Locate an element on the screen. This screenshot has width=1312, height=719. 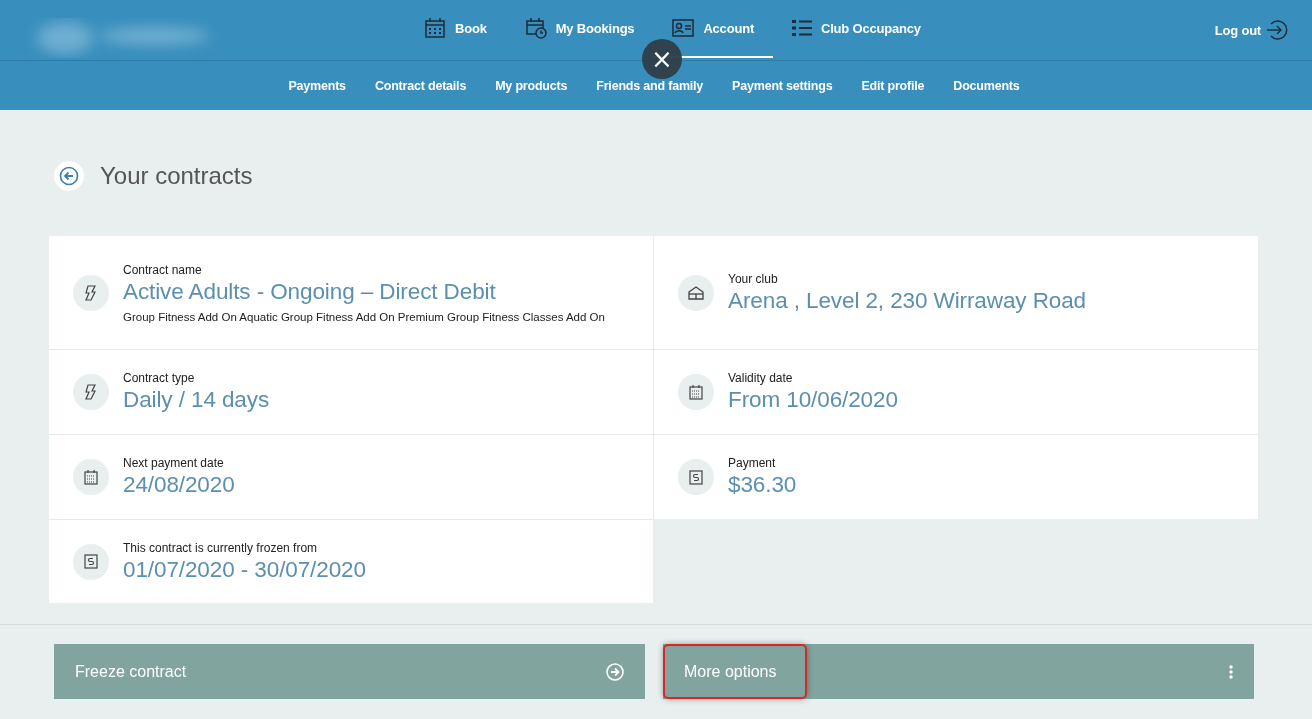
list-icon is located at coordinates (802, 28).